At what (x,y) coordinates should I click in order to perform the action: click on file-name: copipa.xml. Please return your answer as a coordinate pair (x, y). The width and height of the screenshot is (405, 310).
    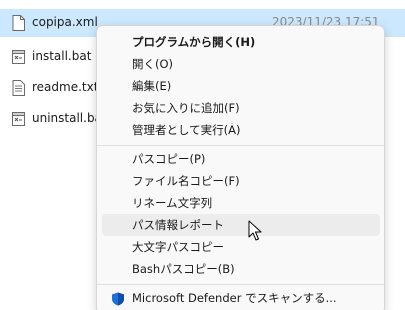
    Looking at the image, I should click on (65, 22).